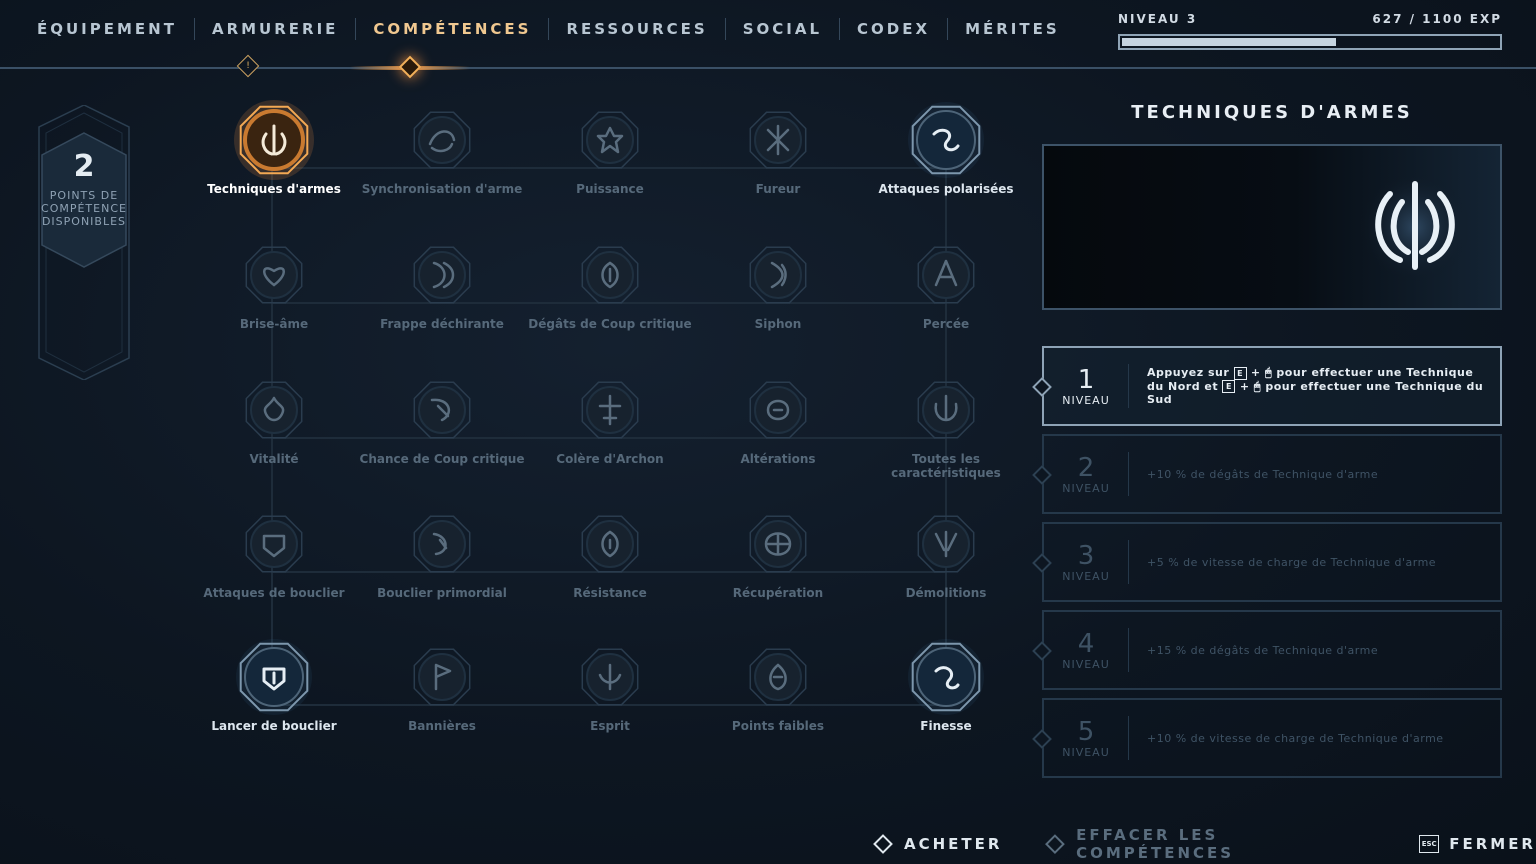 The width and height of the screenshot is (1536, 864). What do you see at coordinates (1437, 19) in the screenshot?
I see `xp-text: 627 / 1100 EXP` at bounding box center [1437, 19].